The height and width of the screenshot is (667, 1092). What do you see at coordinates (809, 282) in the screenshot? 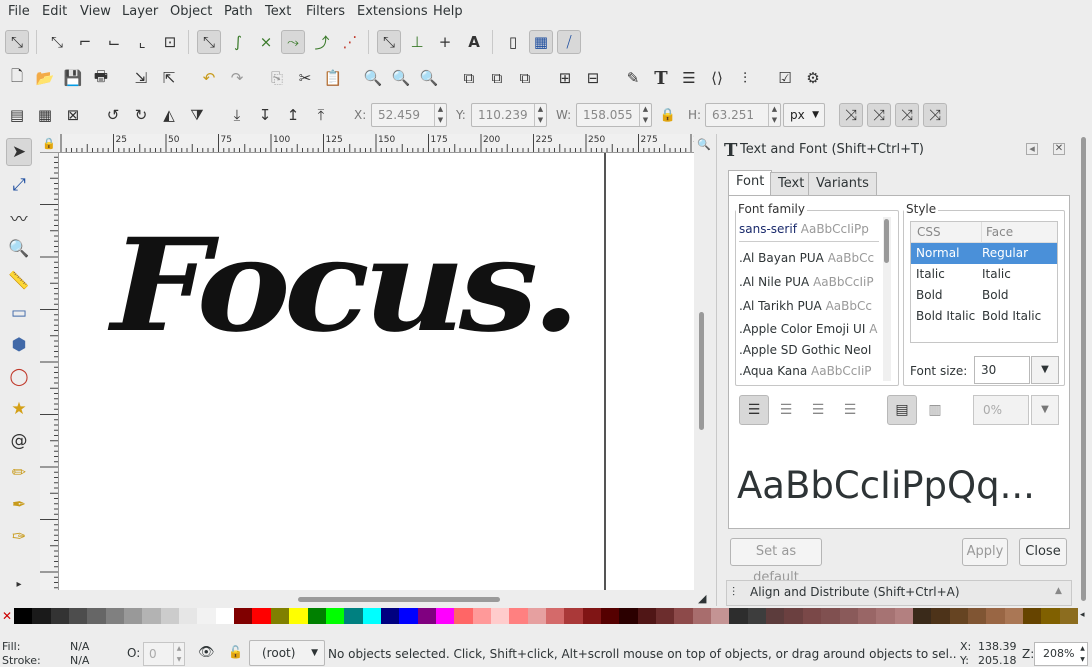
I see `list-item: .Al Nile PUA AaBbCcIiP` at bounding box center [809, 282].